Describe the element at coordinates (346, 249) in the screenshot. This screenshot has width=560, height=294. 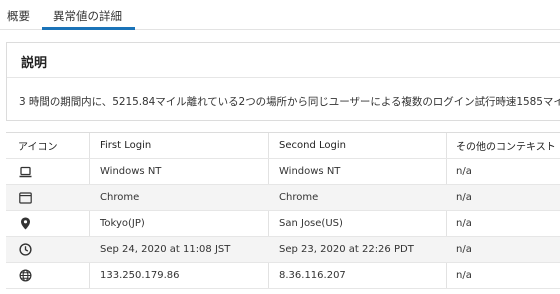
I see `second-login-time: Sep 23, 2020 at 22:26 PDT` at that location.